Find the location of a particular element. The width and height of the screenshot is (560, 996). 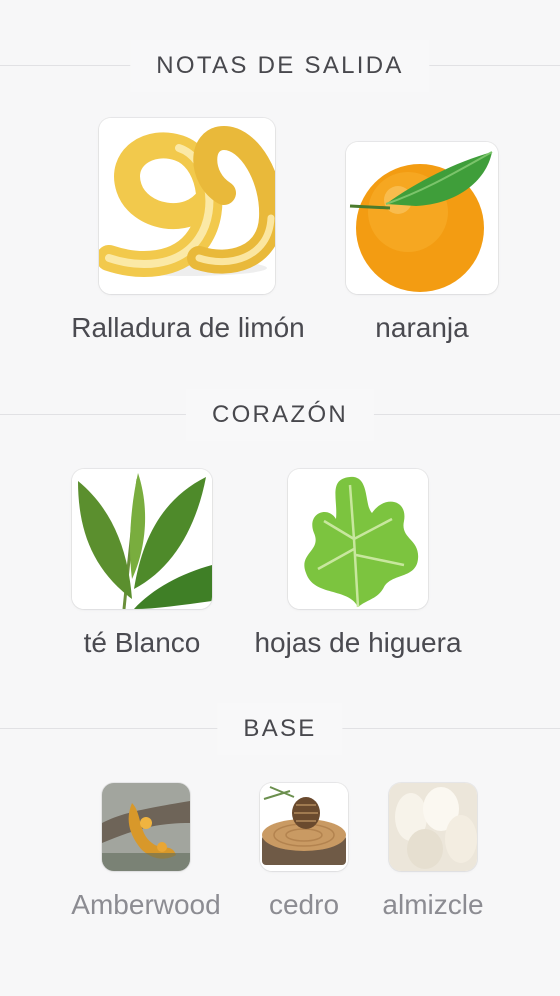

note-label: almizcle is located at coordinates (433, 904).